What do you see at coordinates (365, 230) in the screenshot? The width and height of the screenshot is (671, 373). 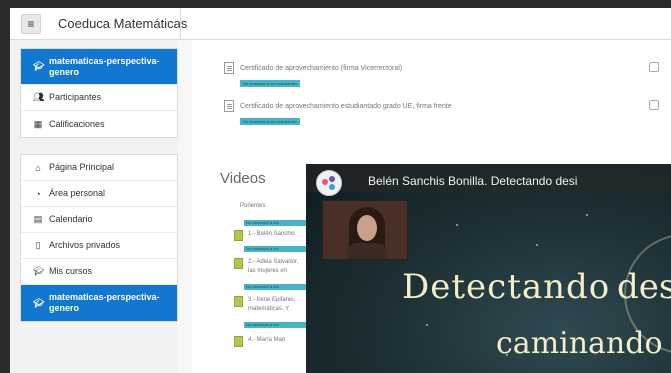 I see `speaker-webcam` at bounding box center [365, 230].